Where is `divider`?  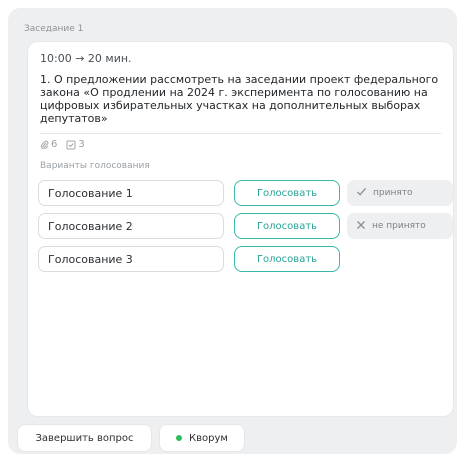
divider is located at coordinates (240, 133).